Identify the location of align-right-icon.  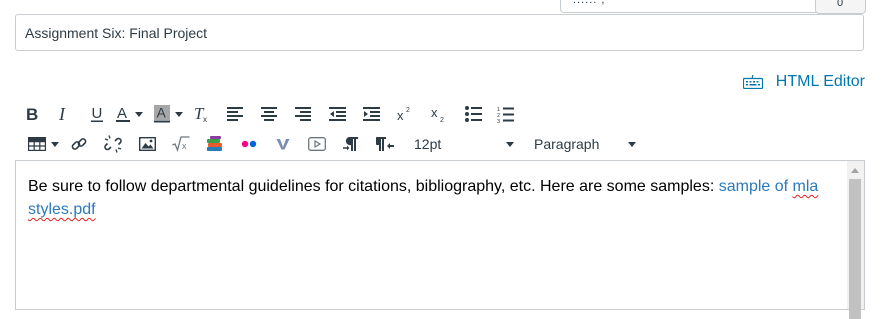
(303, 114).